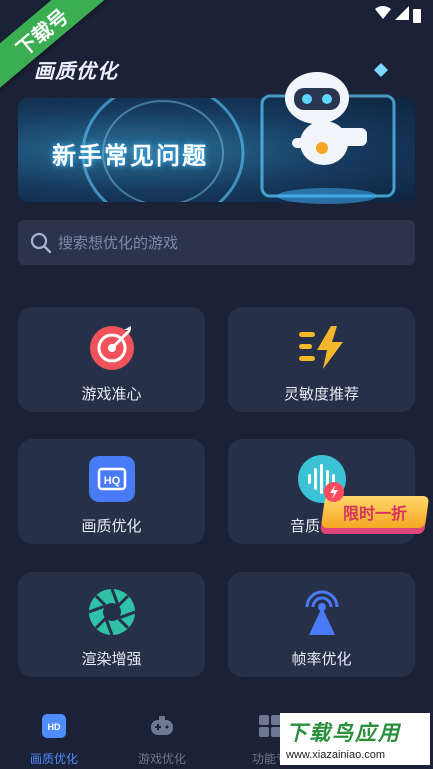 This screenshot has width=433, height=769. I want to click on page-title: 画质优化, so click(76, 72).